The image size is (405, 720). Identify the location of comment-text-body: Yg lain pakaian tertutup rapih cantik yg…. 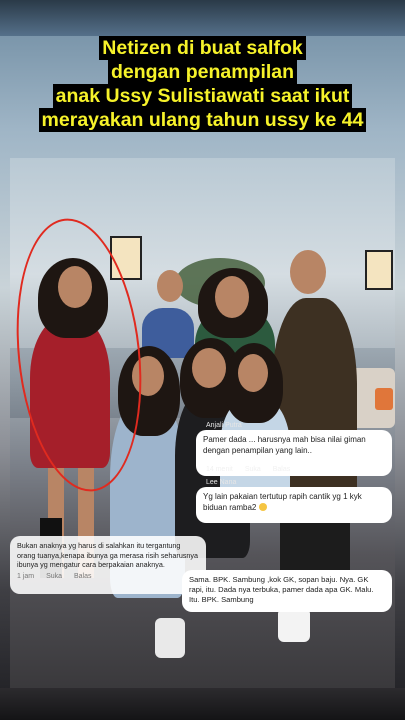
(282, 502).